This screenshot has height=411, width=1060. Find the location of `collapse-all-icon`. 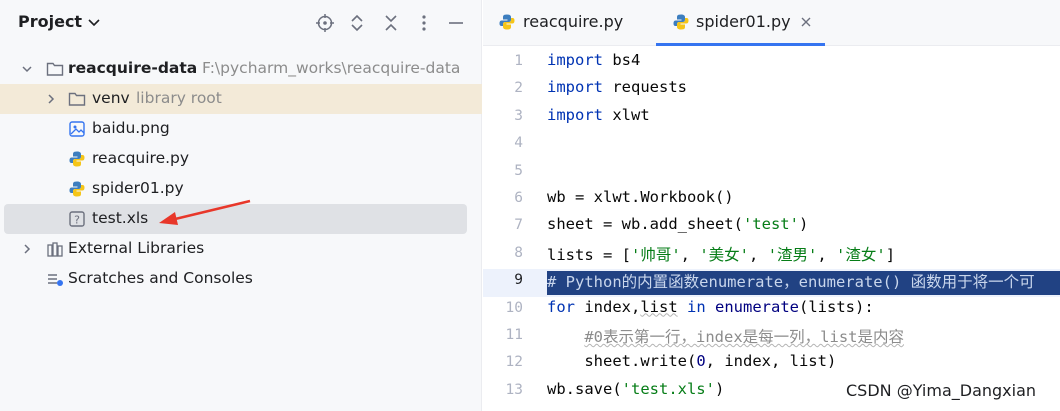

collapse-all-icon is located at coordinates (391, 23).